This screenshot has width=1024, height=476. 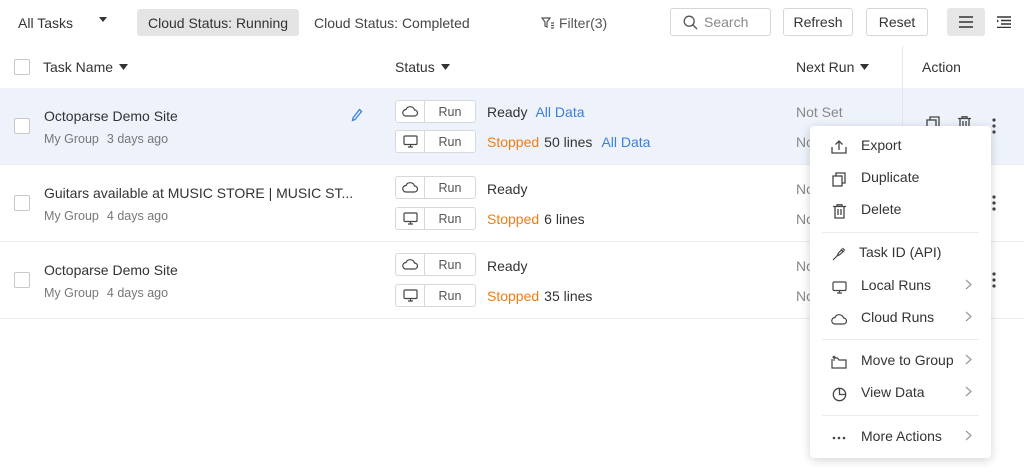 I want to click on chip-cloud-running: Cloud Status: Running, so click(x=218, y=22).